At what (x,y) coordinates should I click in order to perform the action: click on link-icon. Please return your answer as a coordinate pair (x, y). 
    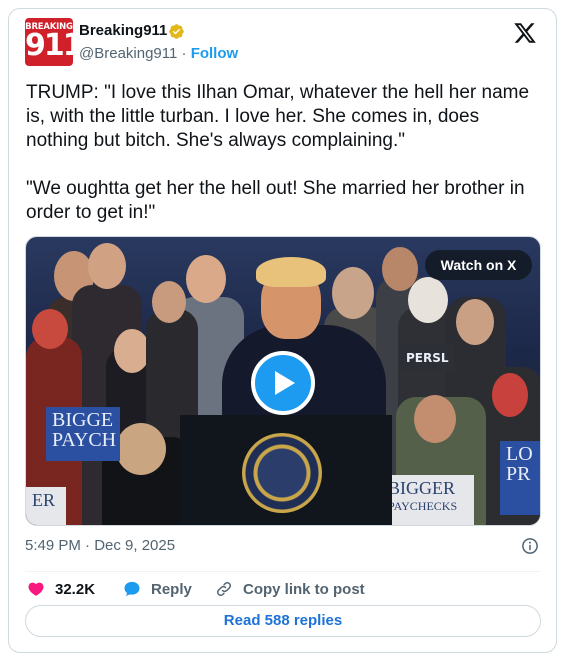
    Looking at the image, I should click on (224, 589).